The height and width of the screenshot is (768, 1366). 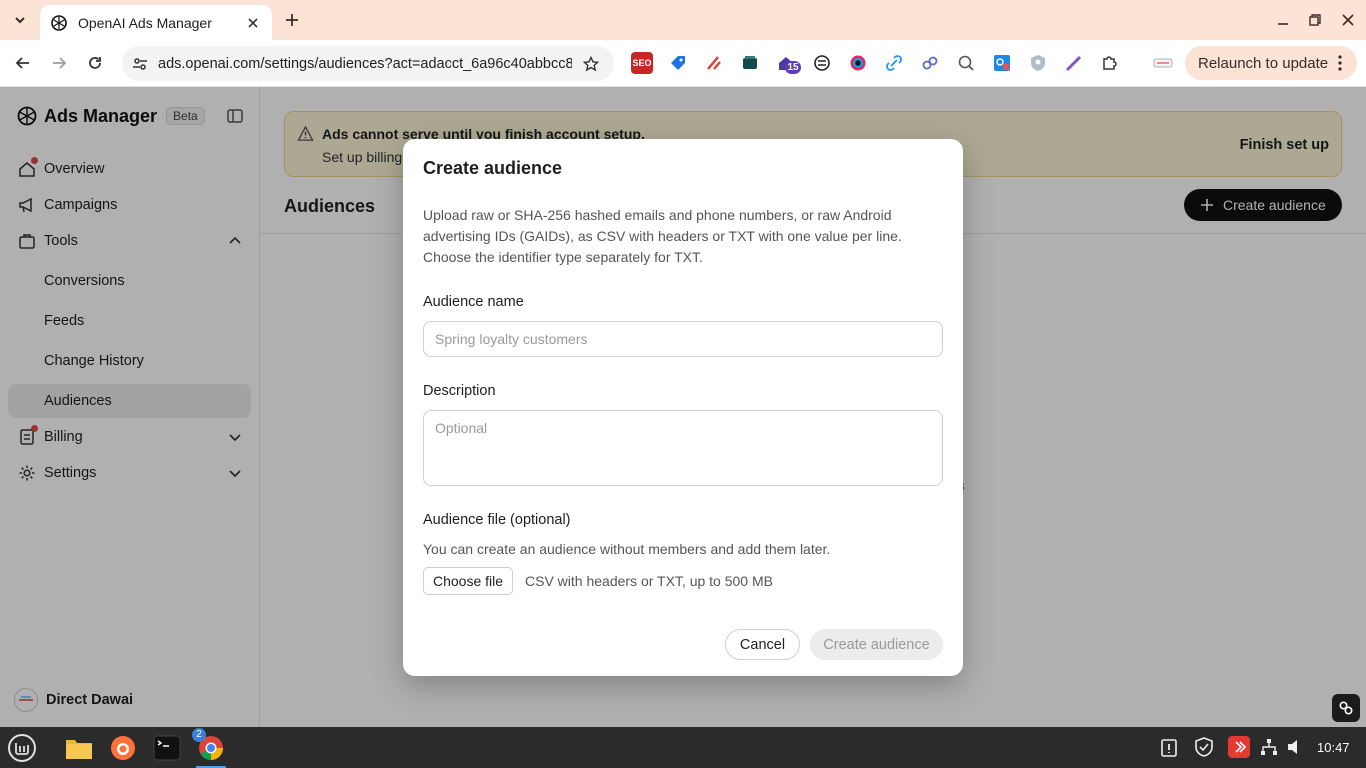 I want to click on pen-extension-icon, so click(x=1074, y=63).